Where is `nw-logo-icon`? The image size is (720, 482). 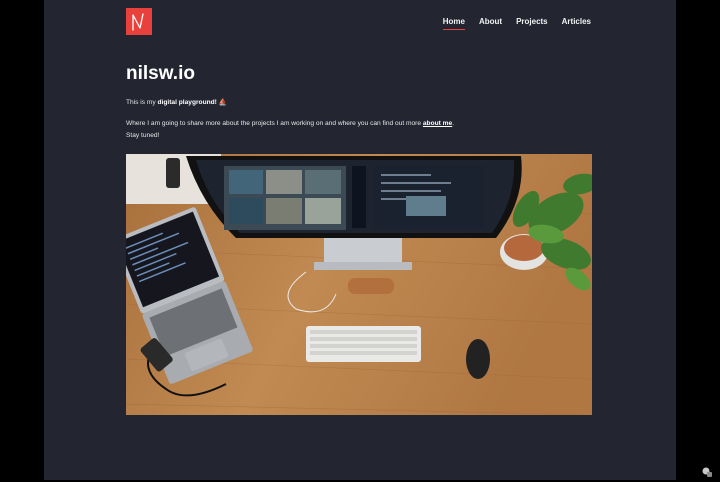
nw-logo-icon is located at coordinates (138, 21).